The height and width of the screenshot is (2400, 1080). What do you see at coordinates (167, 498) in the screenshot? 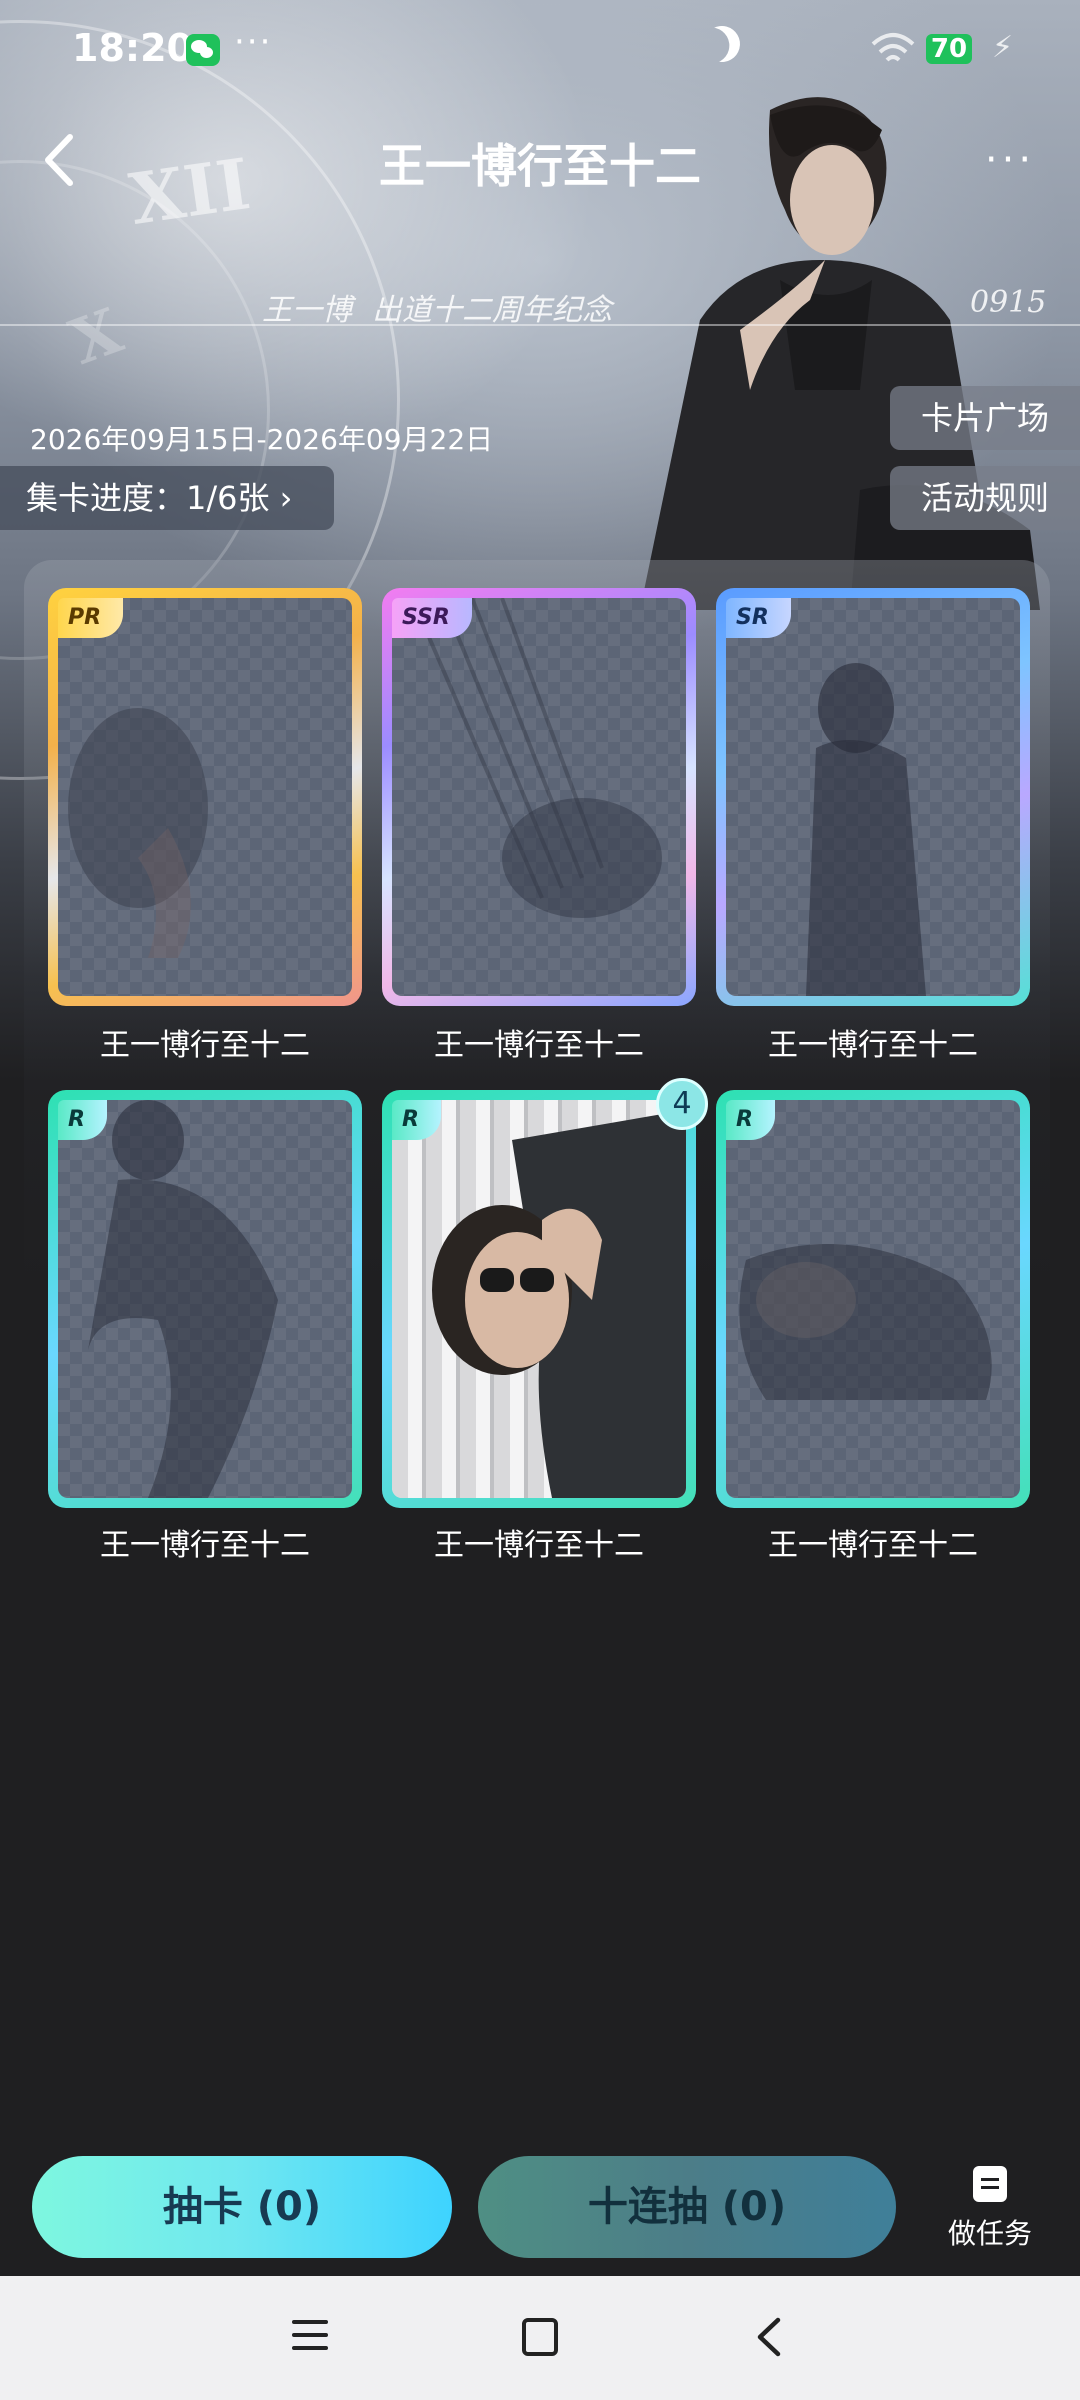
I see `collection-progress-button: 集卡进度：1/6张 ›` at bounding box center [167, 498].